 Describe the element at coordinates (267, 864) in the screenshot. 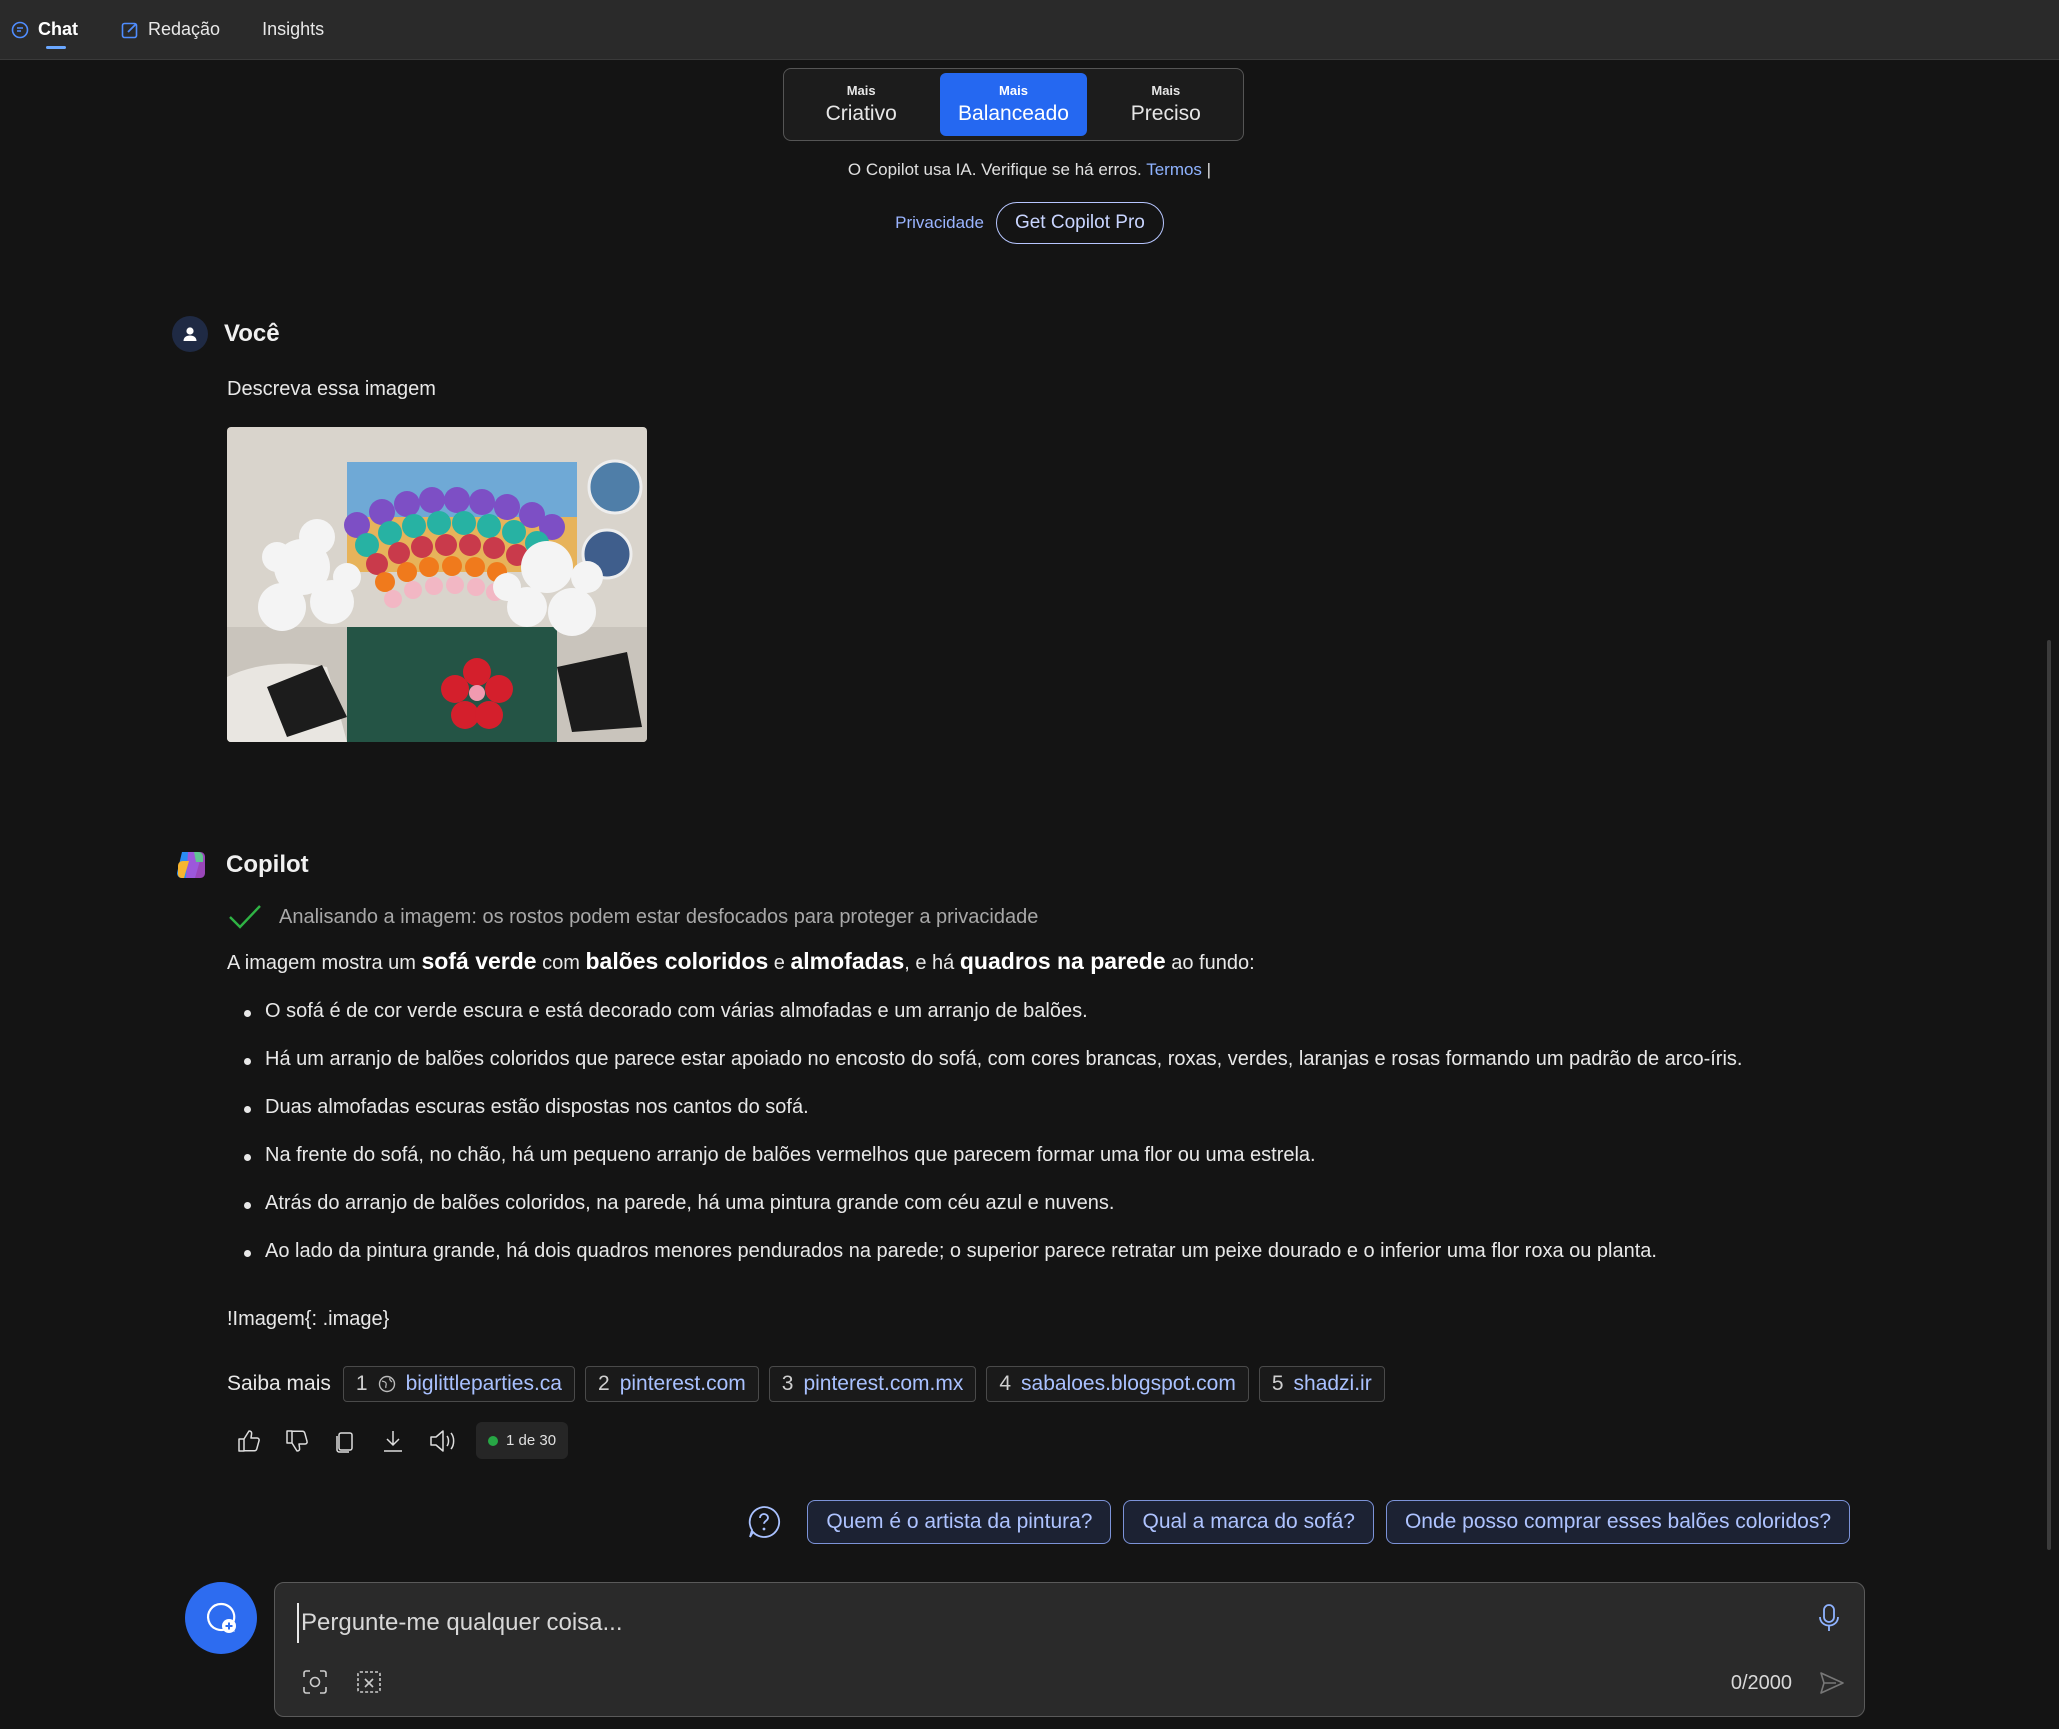

I see `copilot-author-name: Copilot` at that location.